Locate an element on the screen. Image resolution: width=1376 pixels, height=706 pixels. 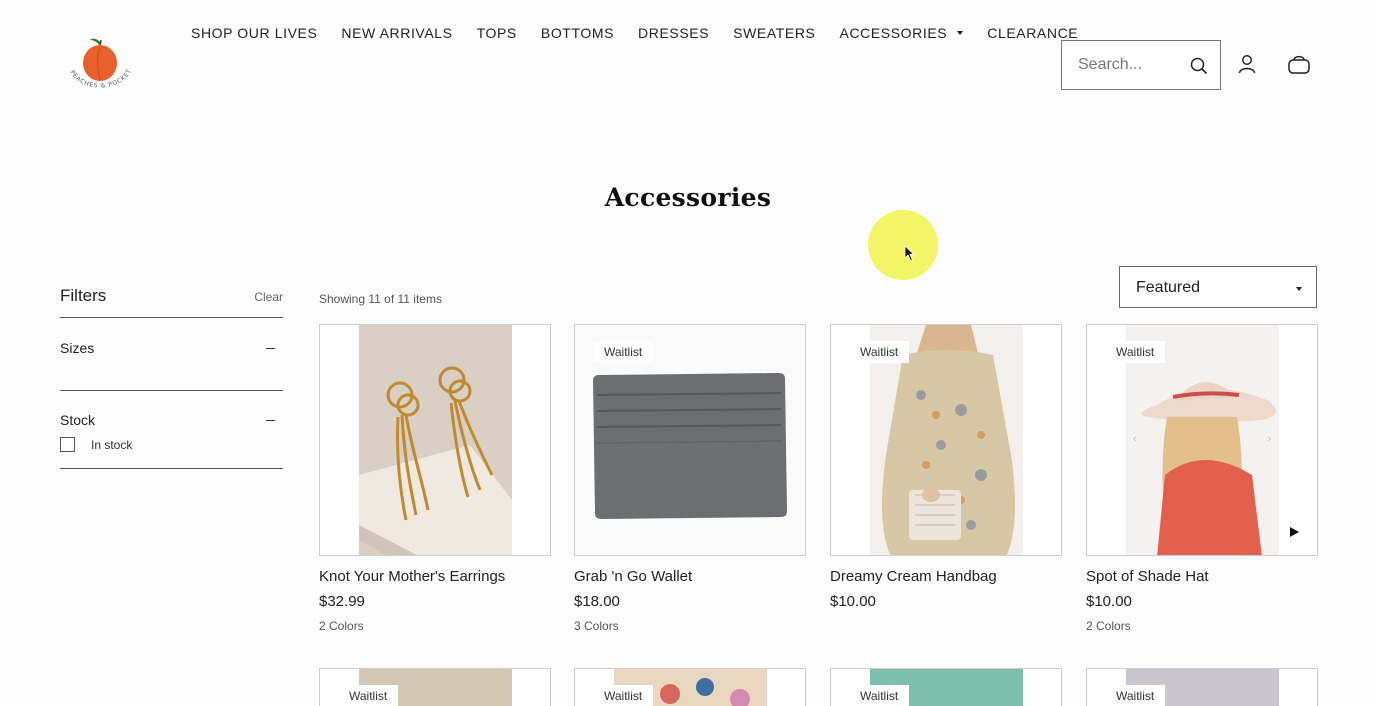
filter-stock-label: Stock is located at coordinates (78, 420).